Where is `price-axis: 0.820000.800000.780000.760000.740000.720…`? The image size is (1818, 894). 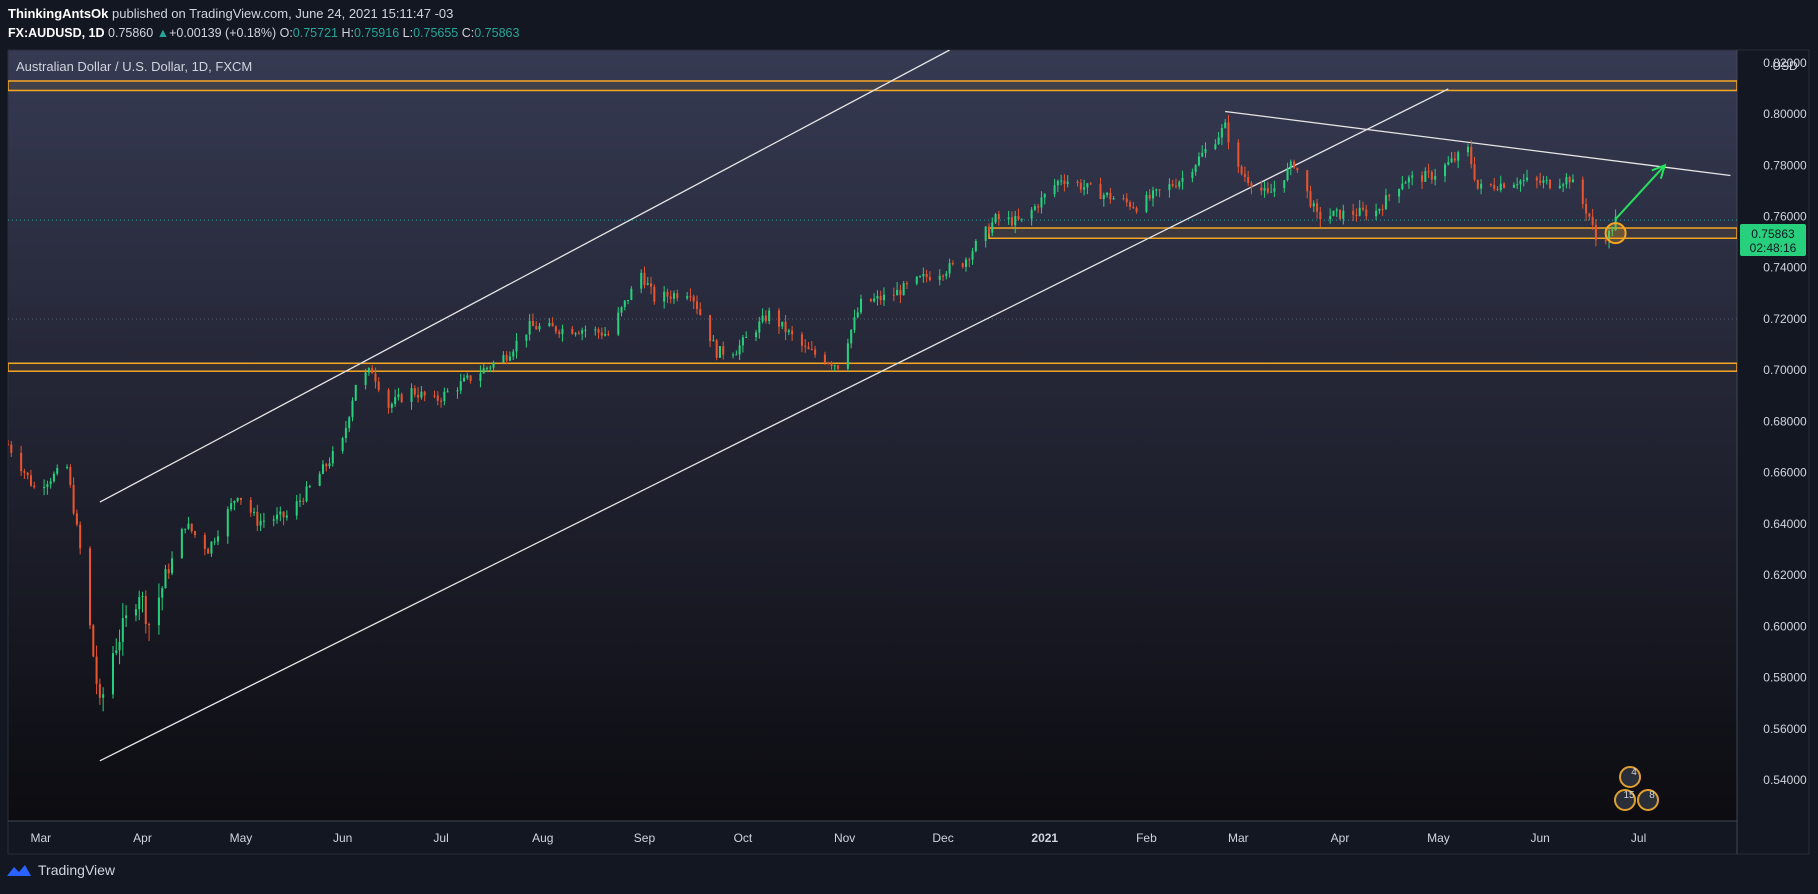 price-axis: 0.820000.800000.780000.760000.740000.720… is located at coordinates (1785, 421).